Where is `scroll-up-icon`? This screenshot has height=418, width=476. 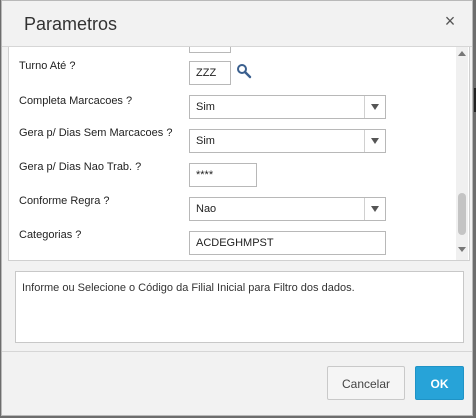 scroll-up-icon is located at coordinates (462, 53).